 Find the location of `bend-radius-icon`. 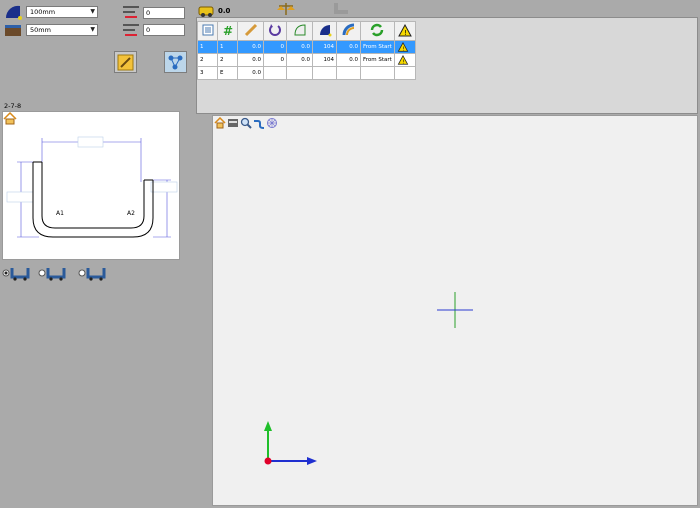

bend-radius-icon is located at coordinates (13, 12).